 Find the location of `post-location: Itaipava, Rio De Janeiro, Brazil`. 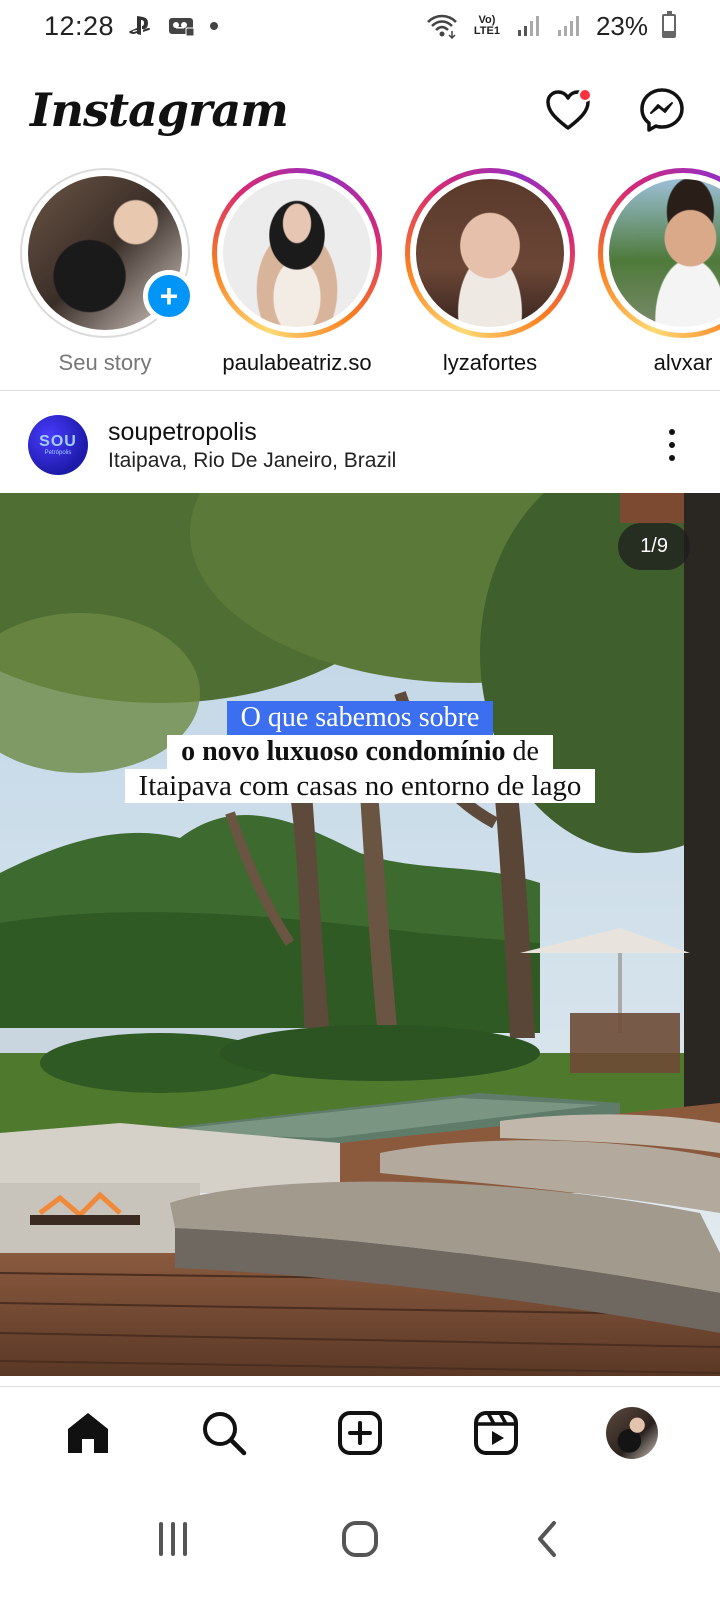

post-location: Itaipava, Rio De Janeiro, Brazil is located at coordinates (380, 461).